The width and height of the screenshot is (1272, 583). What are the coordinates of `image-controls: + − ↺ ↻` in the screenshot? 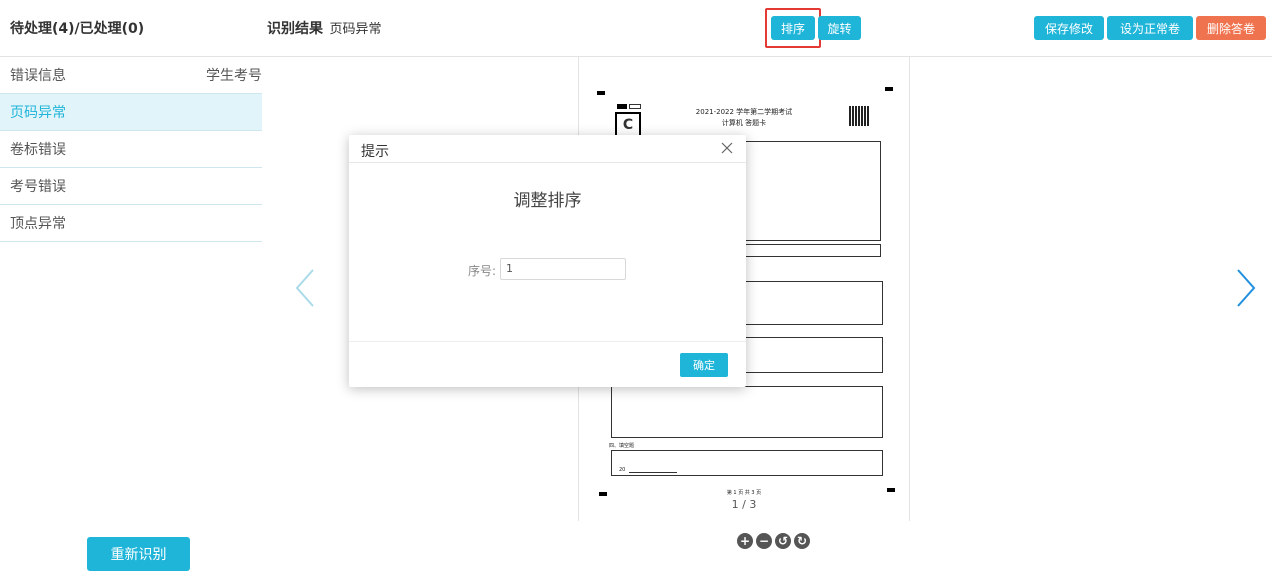 It's located at (773, 541).